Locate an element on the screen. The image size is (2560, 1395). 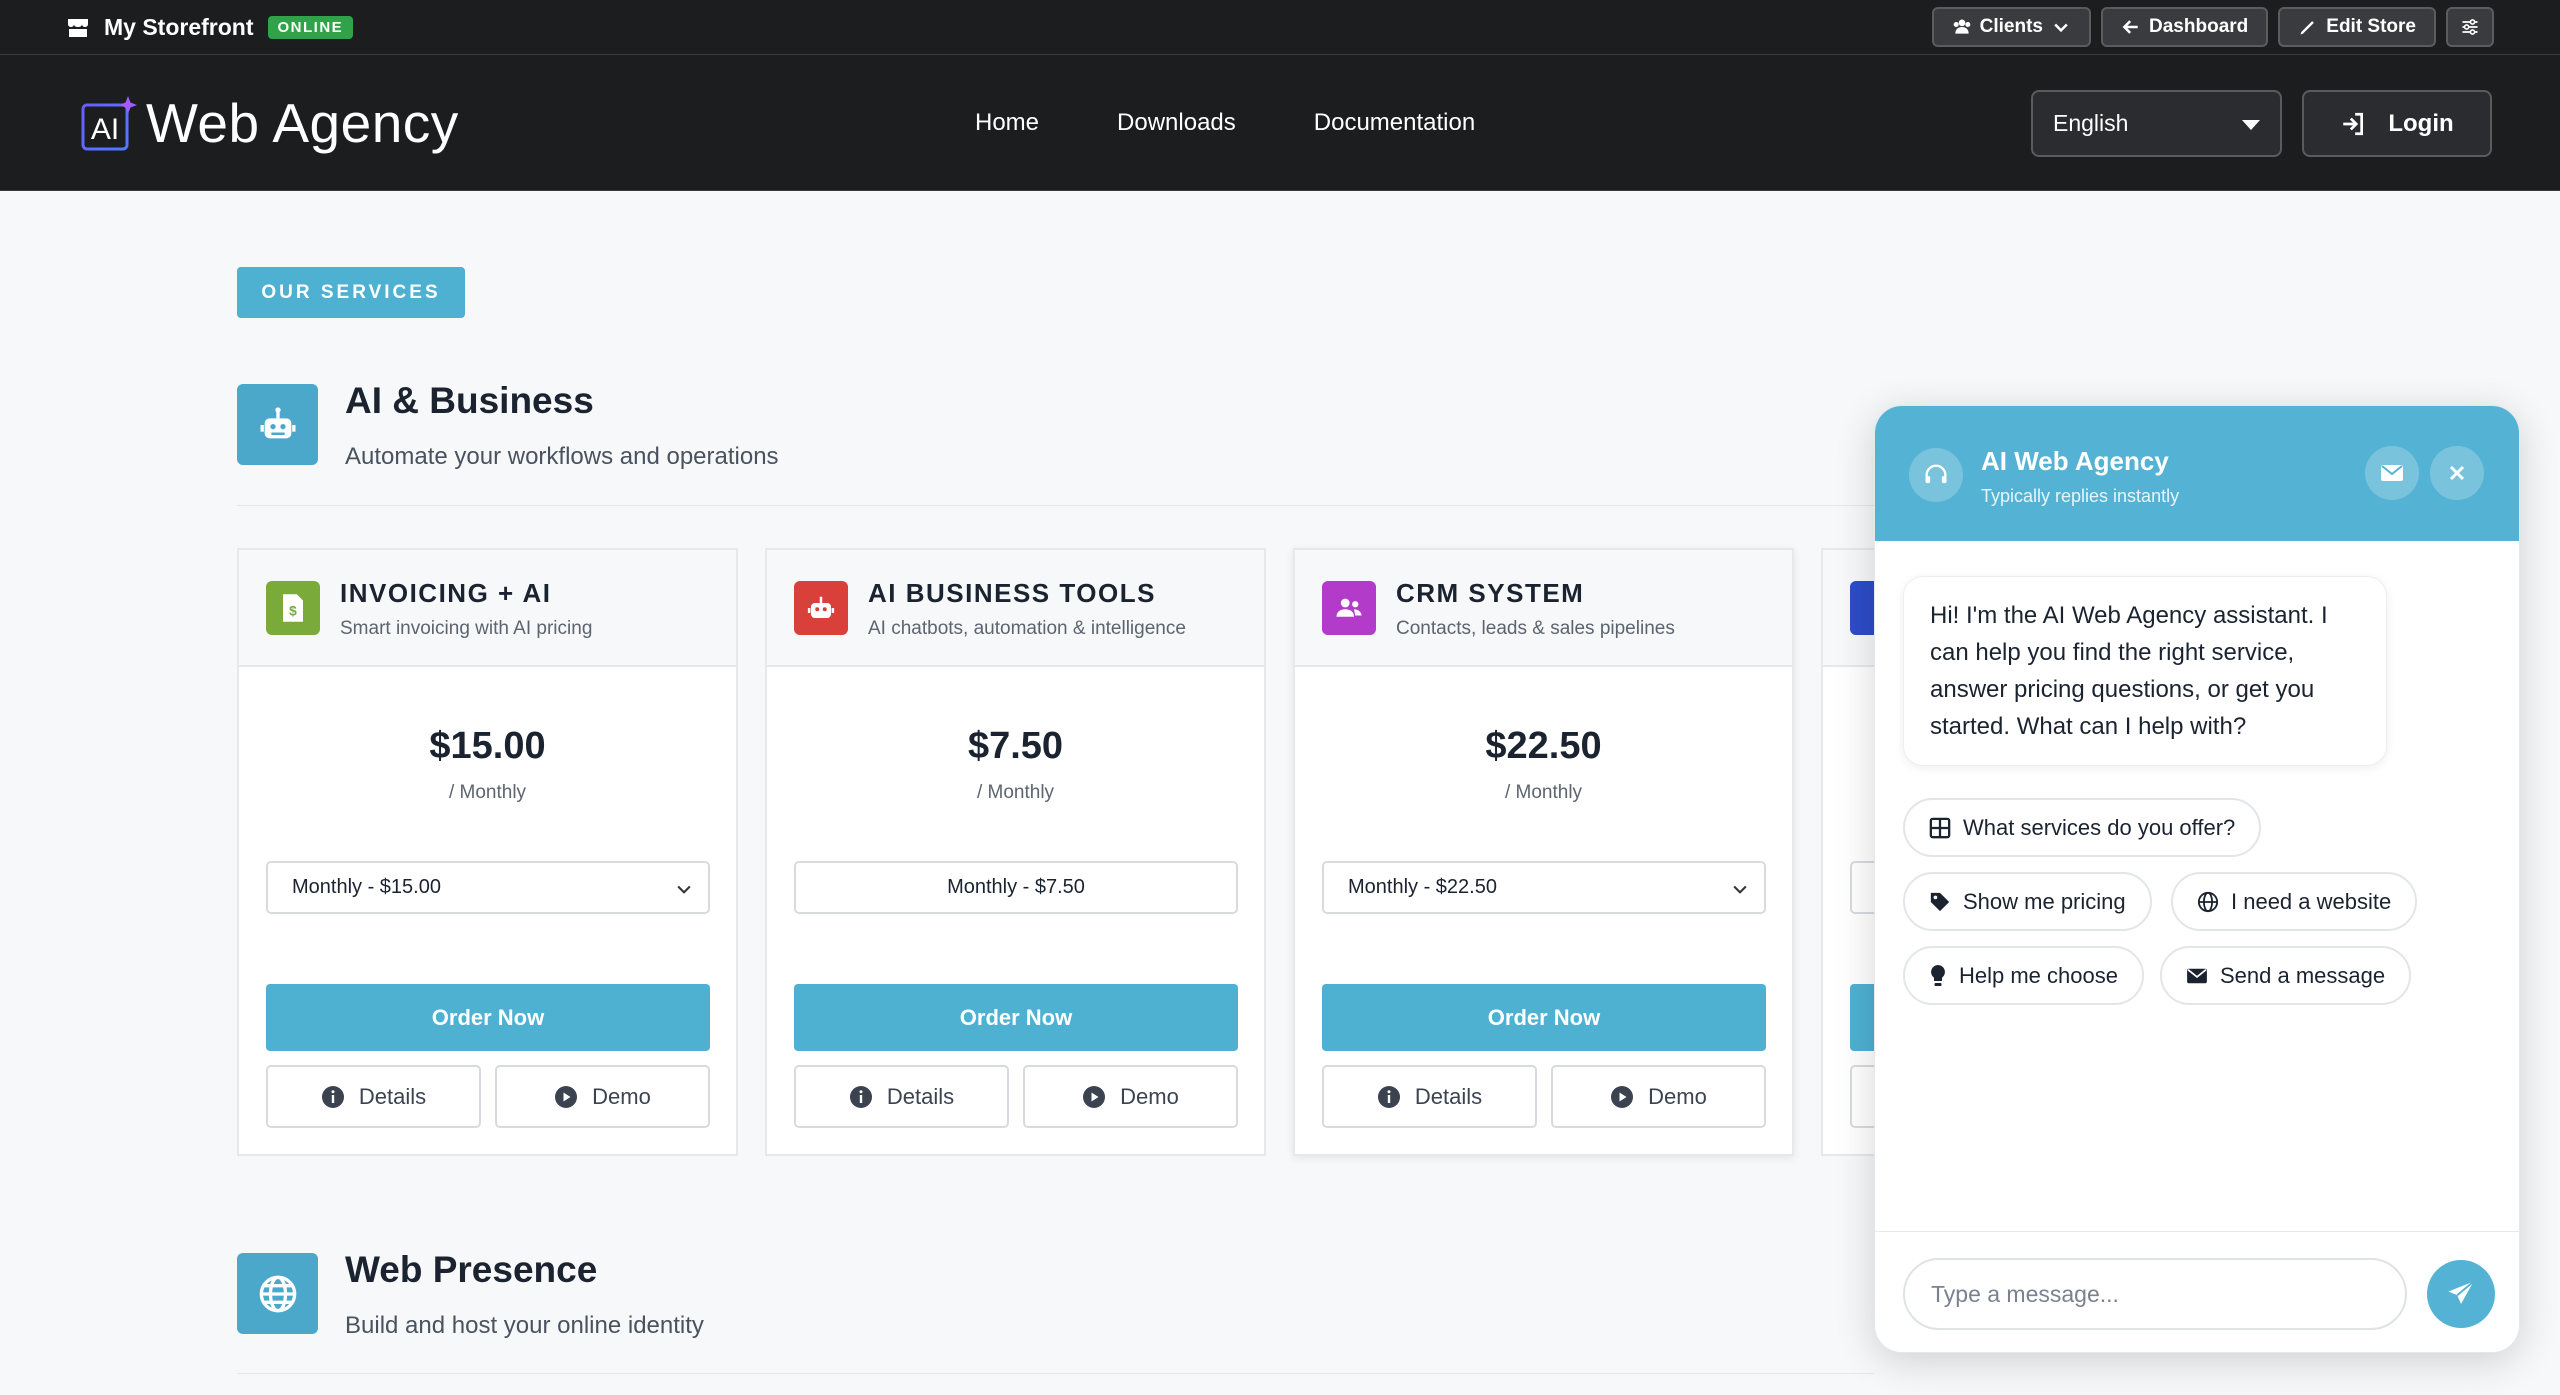
tag-icon is located at coordinates (1940, 901).